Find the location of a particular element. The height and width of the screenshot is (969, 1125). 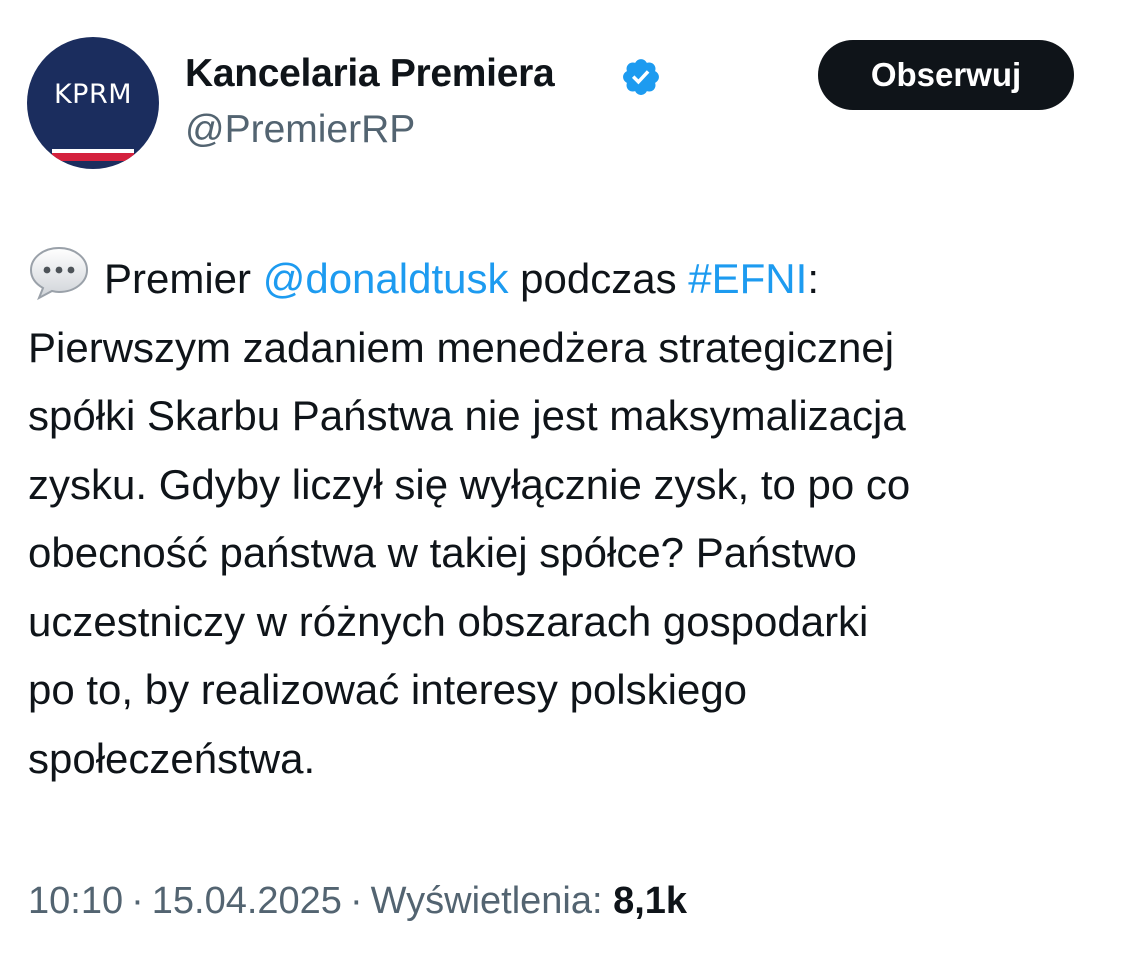

tweet-line-7: po to, by realizować interesy polskiego is located at coordinates (388, 689).